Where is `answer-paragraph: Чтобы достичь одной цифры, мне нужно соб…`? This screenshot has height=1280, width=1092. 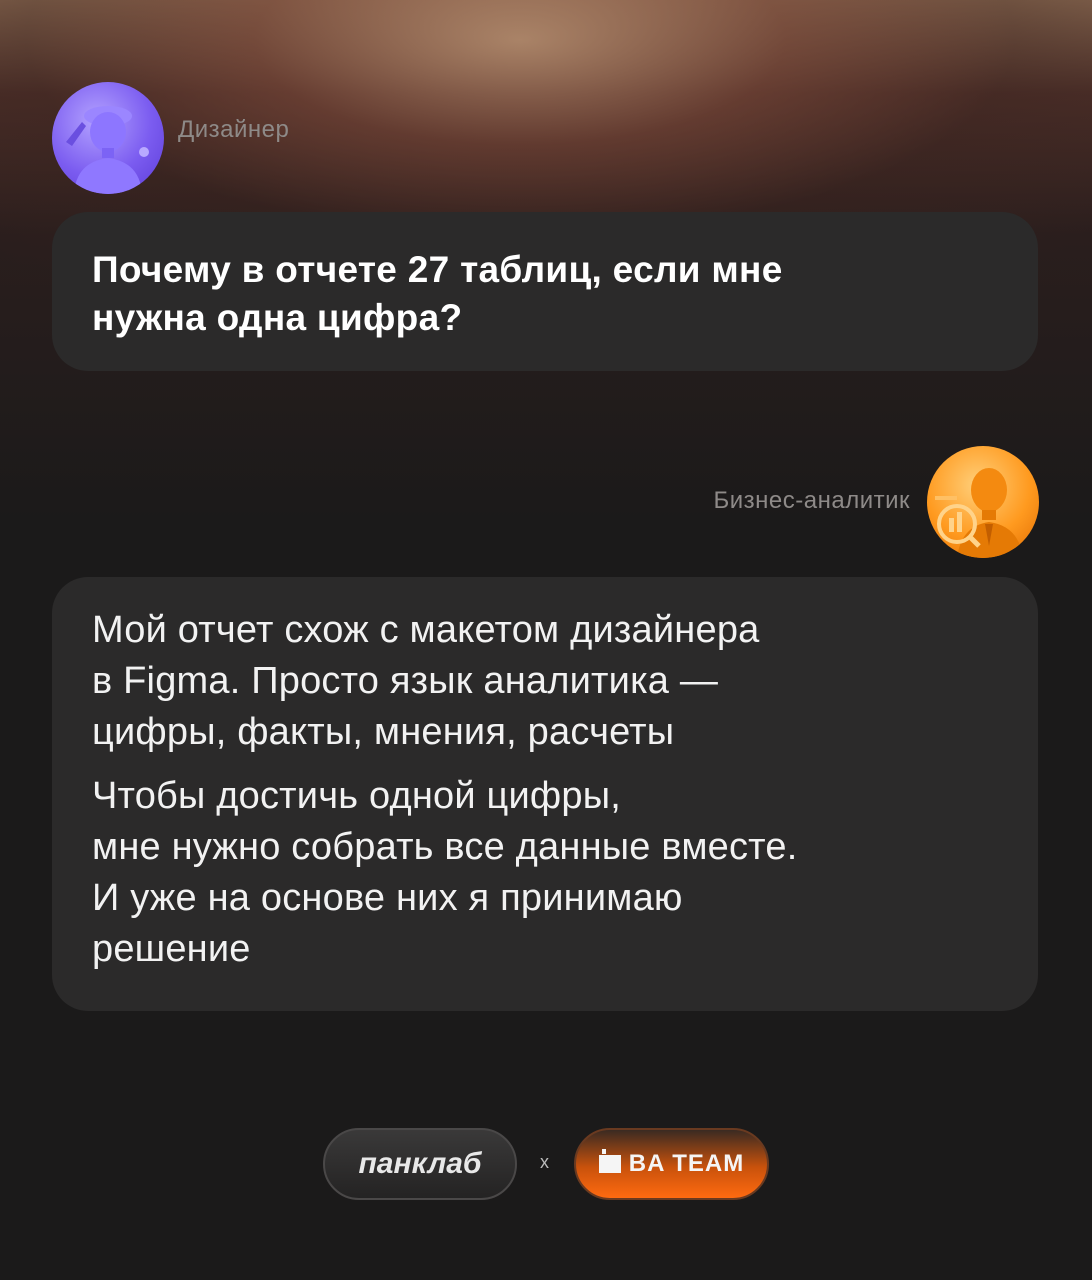
answer-paragraph: Чтобы достичь одной цифры, мне нужно соб… is located at coordinates (545, 873).